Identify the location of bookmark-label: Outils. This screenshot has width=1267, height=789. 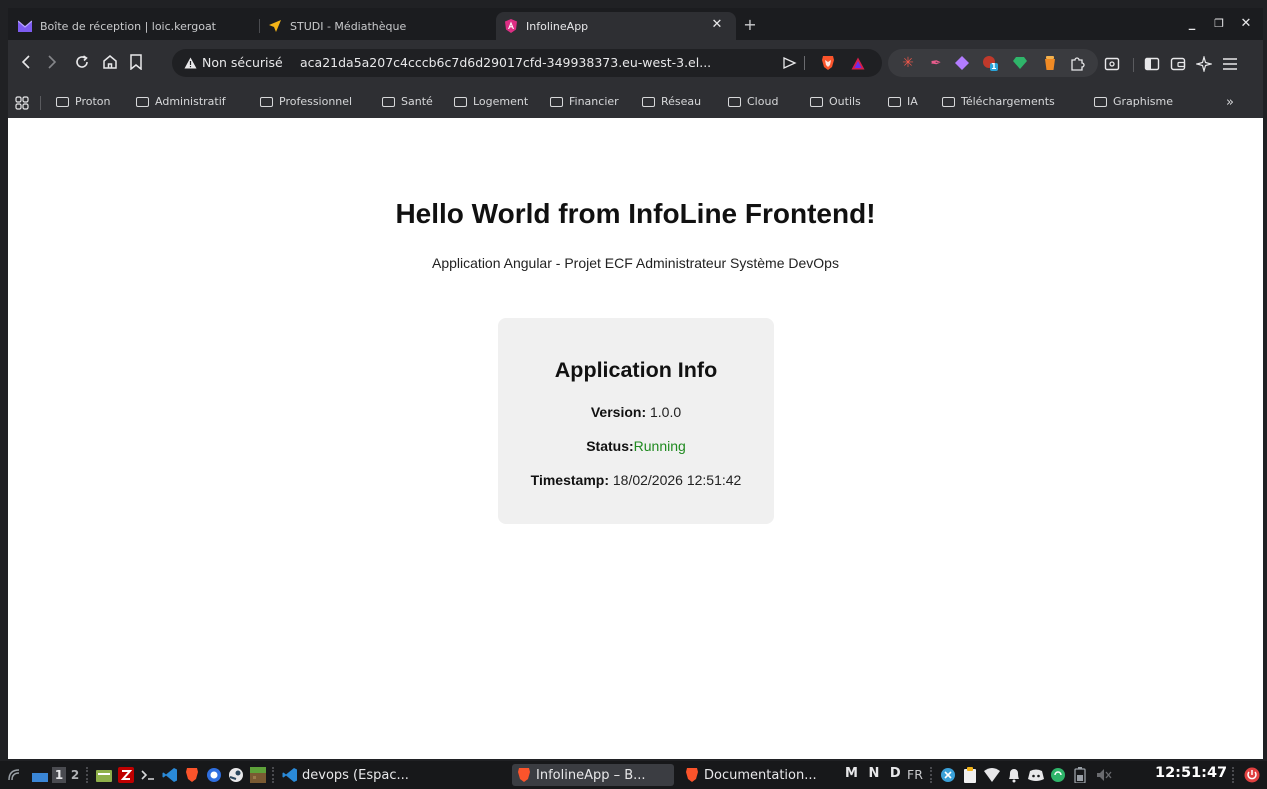
(845, 101).